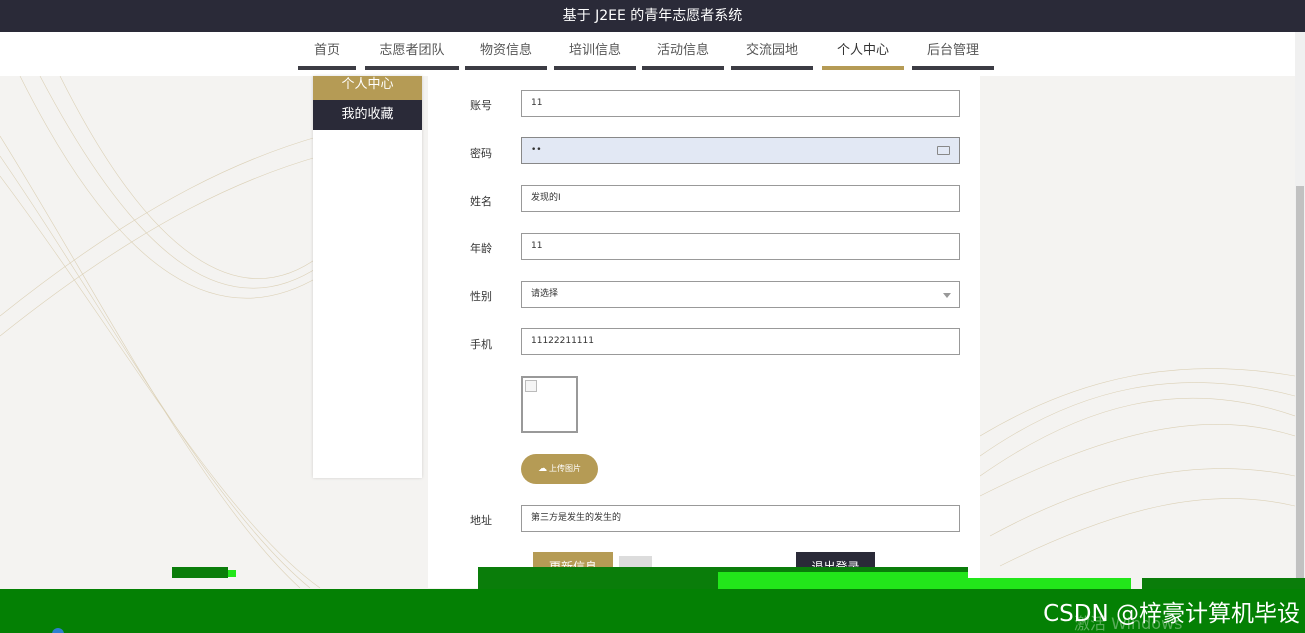 Image resolution: width=1305 pixels, height=633 pixels. What do you see at coordinates (740, 341) in the screenshot?
I see `phone-field: 11122211111` at bounding box center [740, 341].